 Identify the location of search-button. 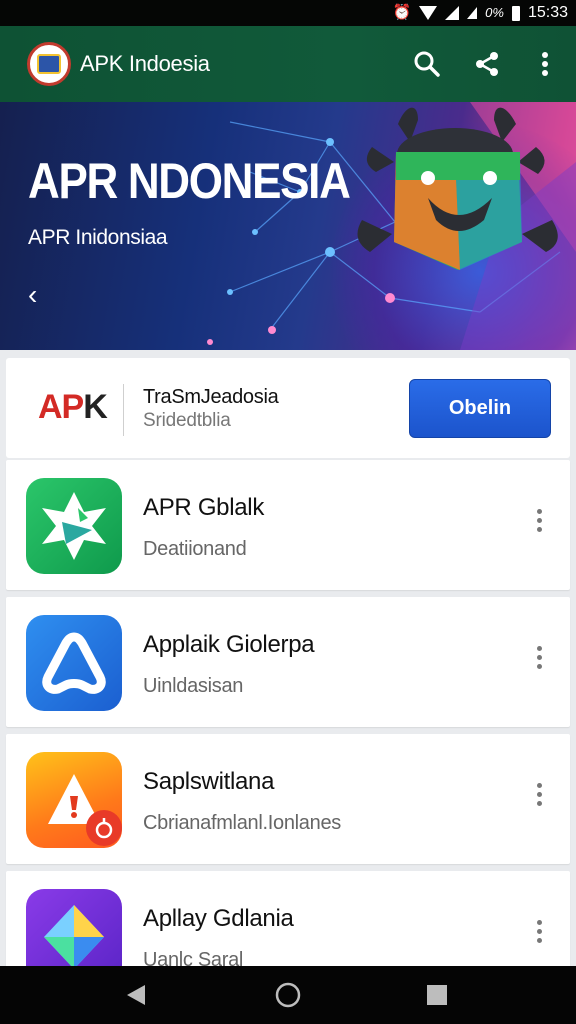
(427, 64).